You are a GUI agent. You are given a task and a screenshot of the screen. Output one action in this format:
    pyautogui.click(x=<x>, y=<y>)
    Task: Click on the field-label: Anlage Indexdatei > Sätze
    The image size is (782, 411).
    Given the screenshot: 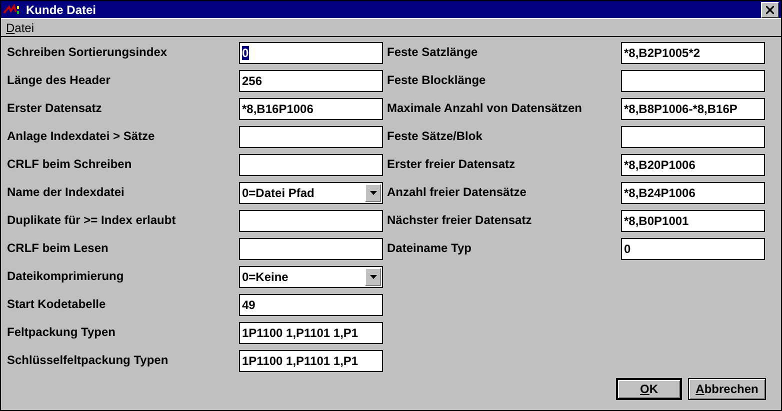 What is the action you would take?
    pyautogui.click(x=81, y=135)
    